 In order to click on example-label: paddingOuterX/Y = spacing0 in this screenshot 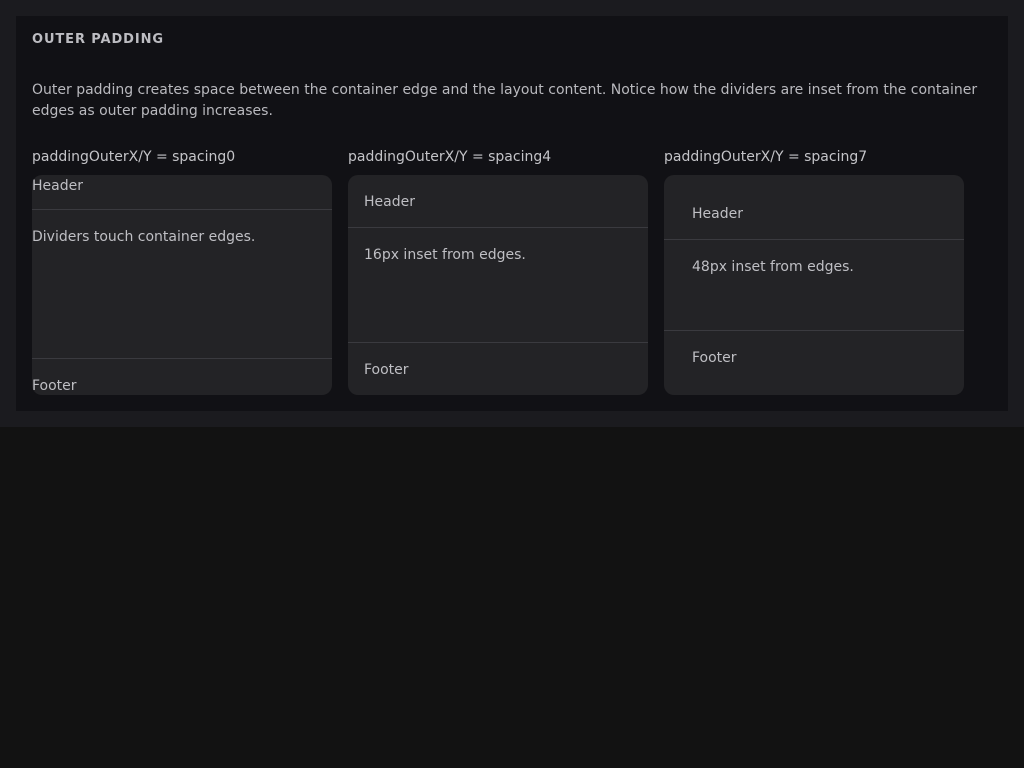, I will do `click(134, 157)`.